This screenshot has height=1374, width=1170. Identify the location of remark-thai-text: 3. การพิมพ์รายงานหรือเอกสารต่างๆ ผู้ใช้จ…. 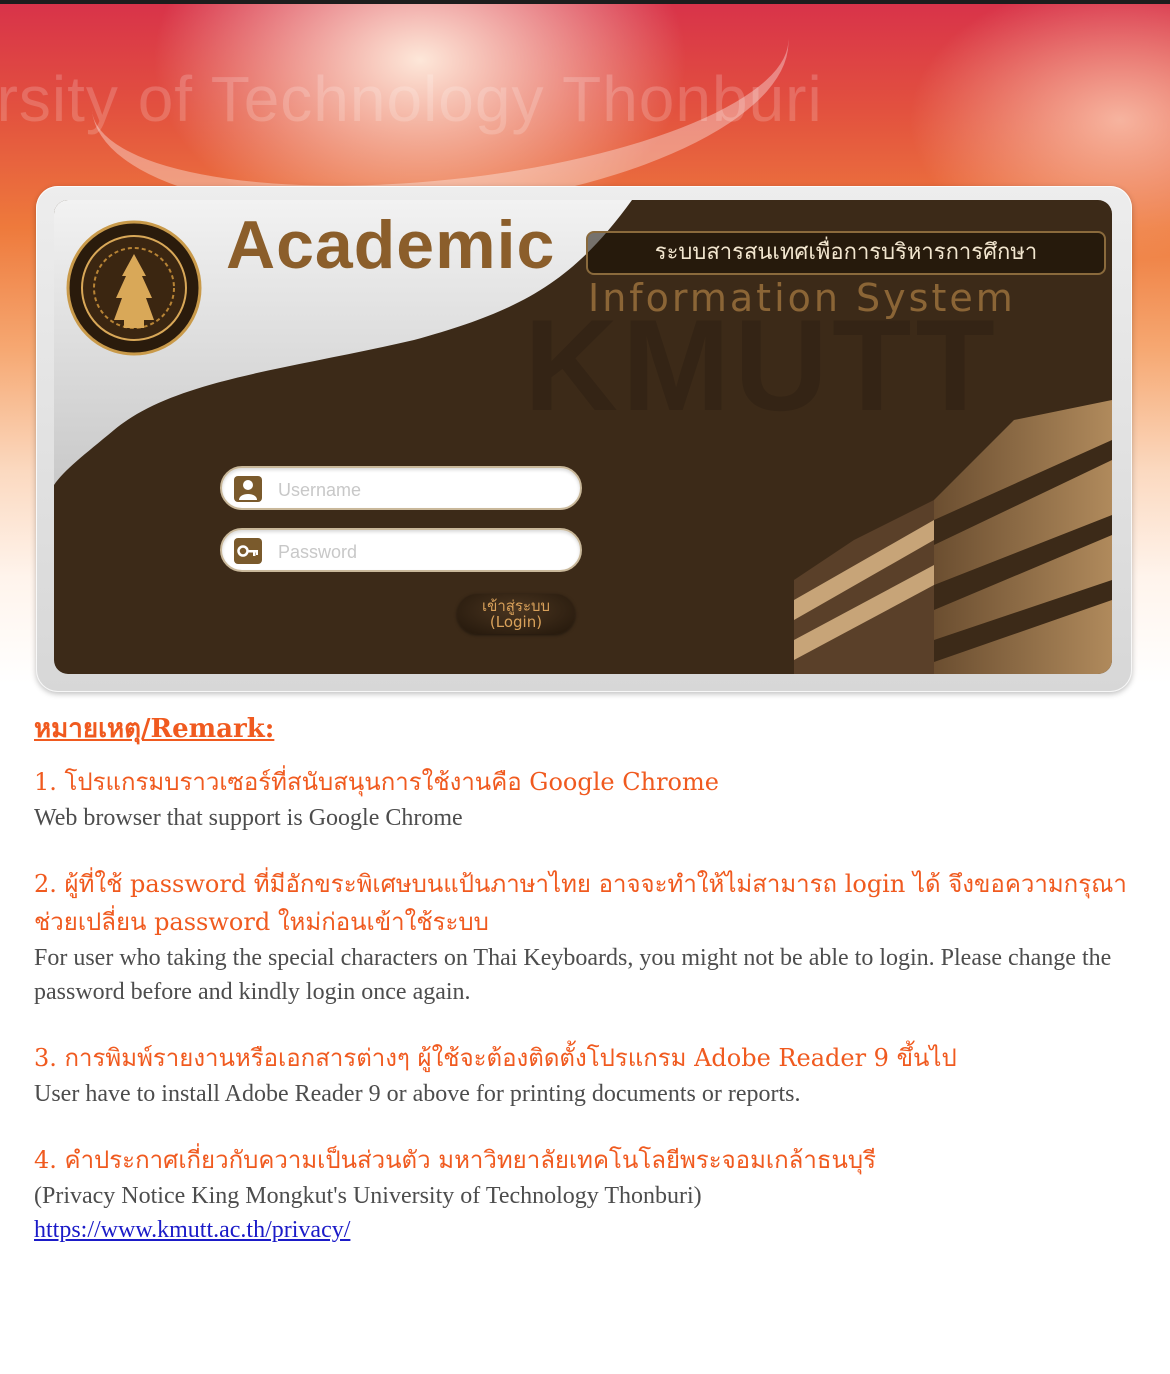
(495, 1058).